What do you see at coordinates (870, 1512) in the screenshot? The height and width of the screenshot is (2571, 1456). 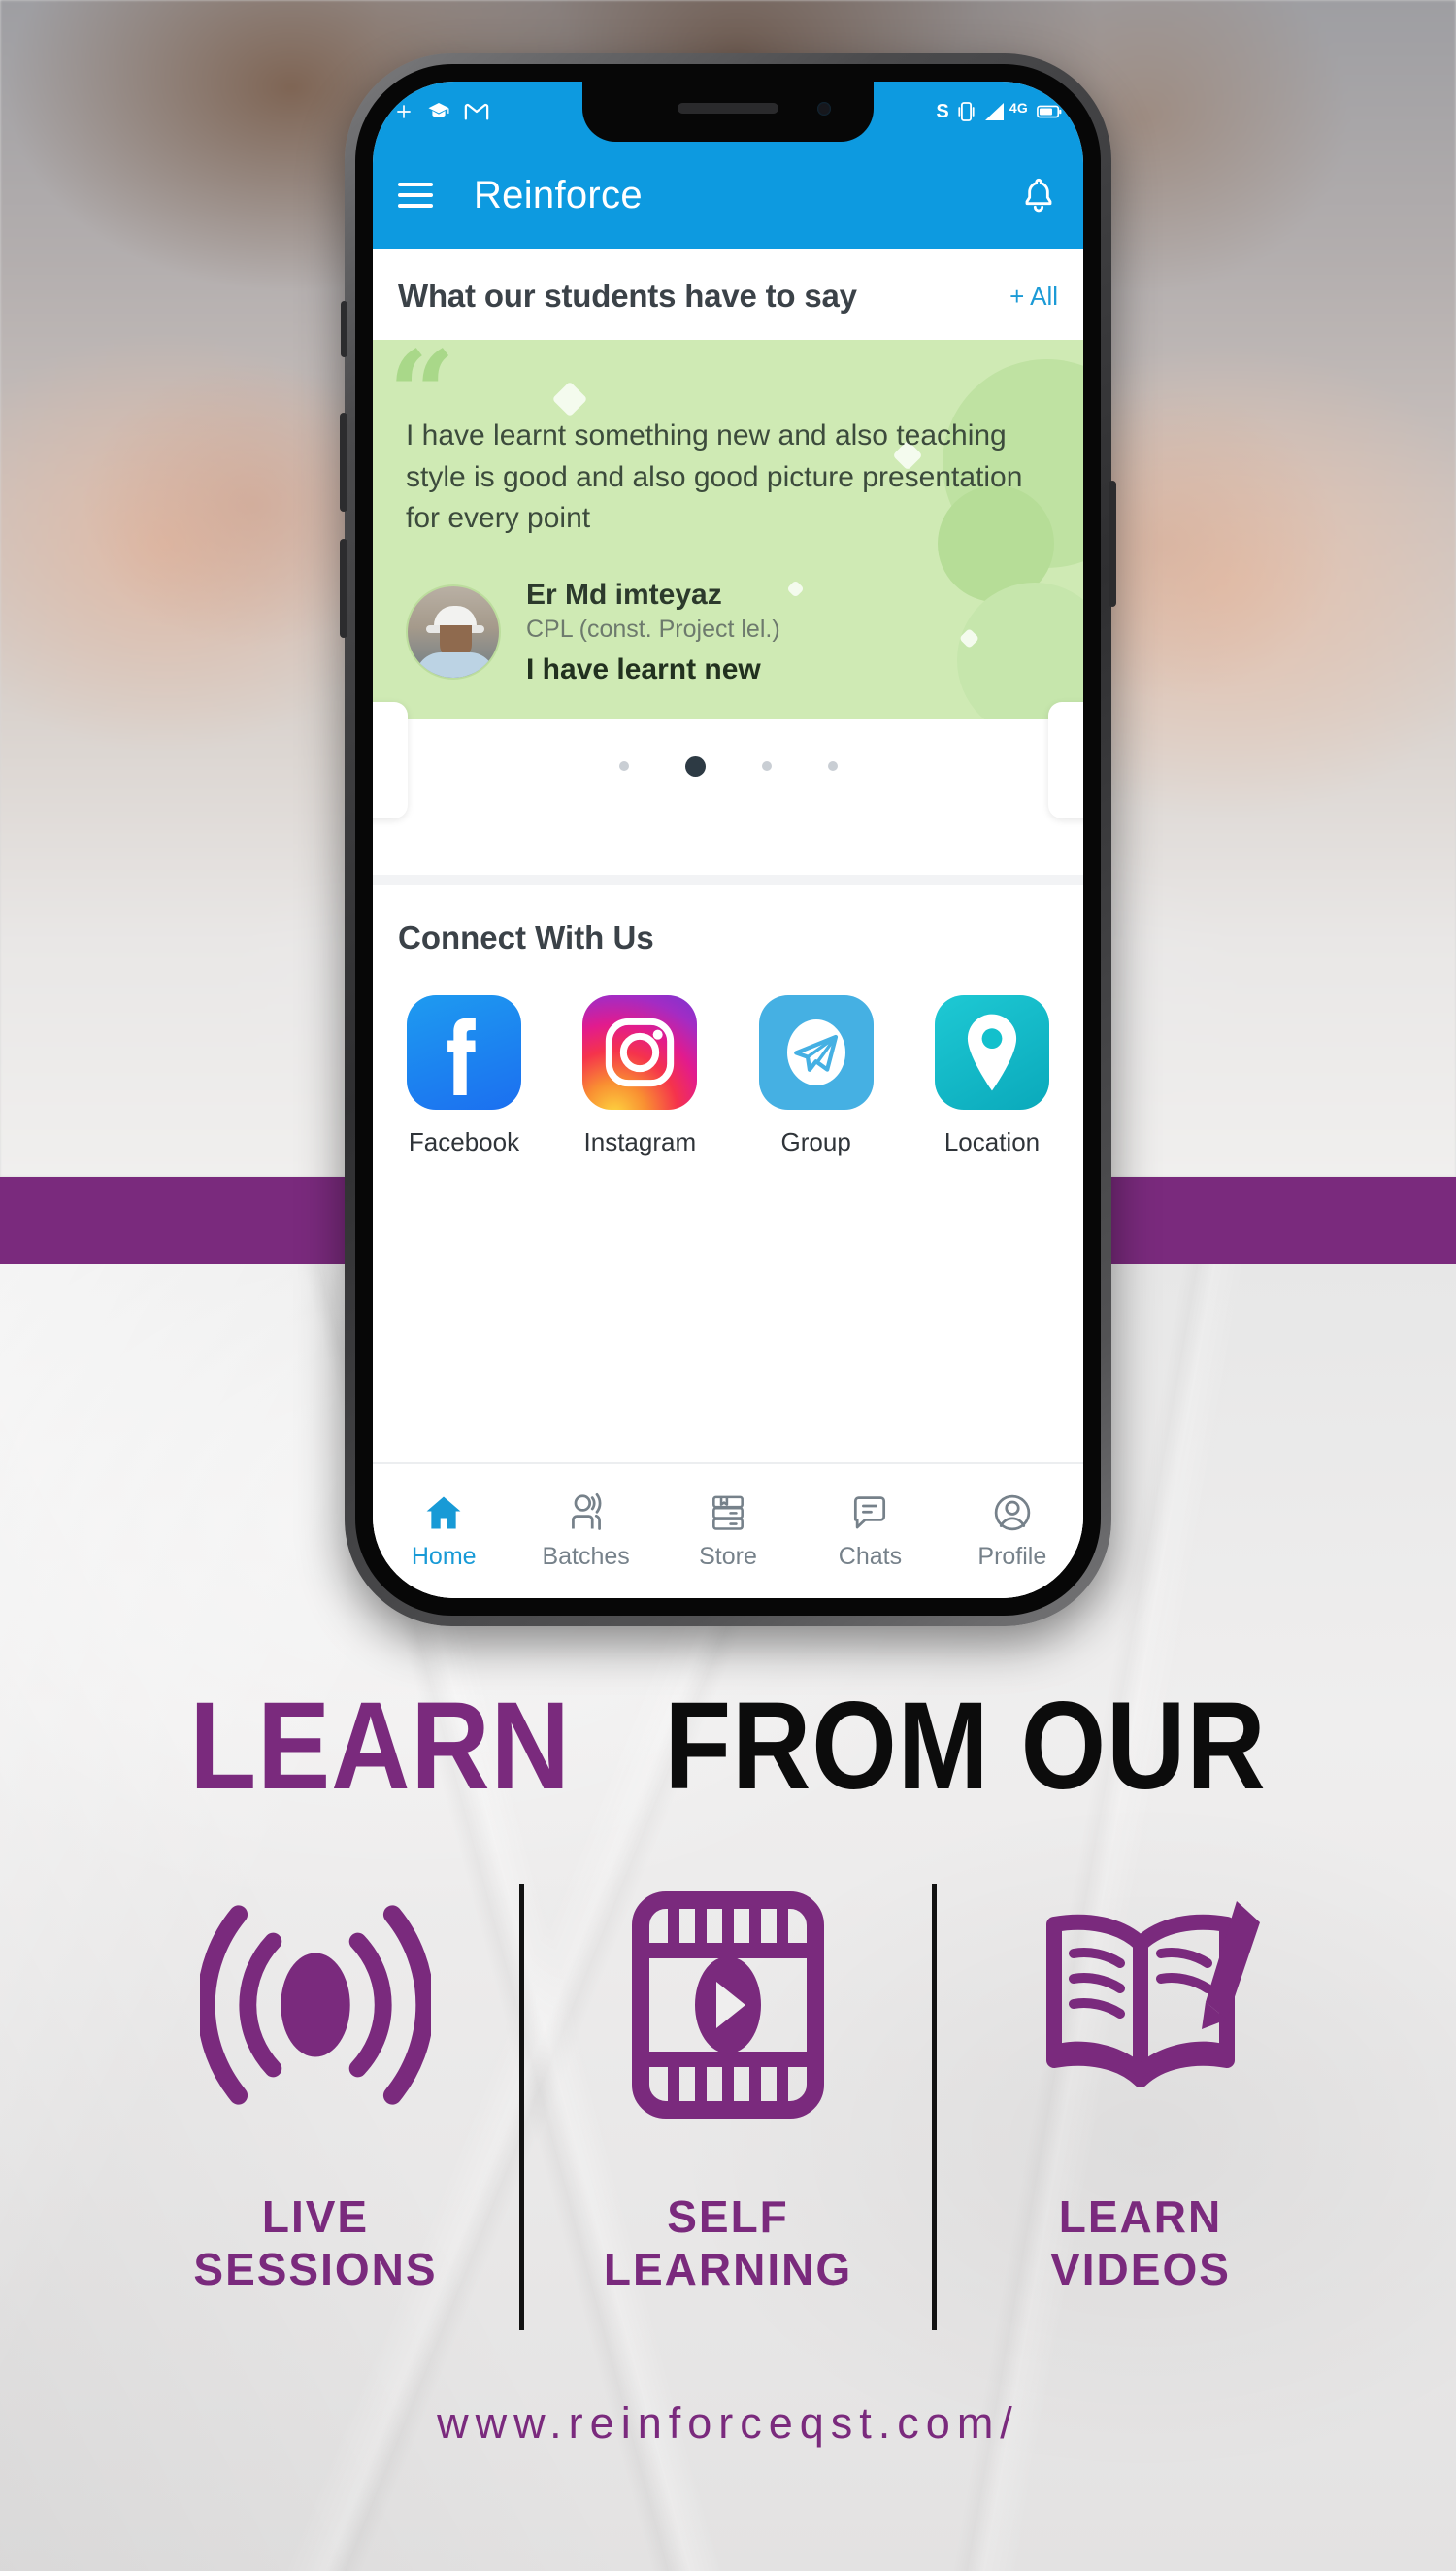 I see `chat-bubble-icon` at bounding box center [870, 1512].